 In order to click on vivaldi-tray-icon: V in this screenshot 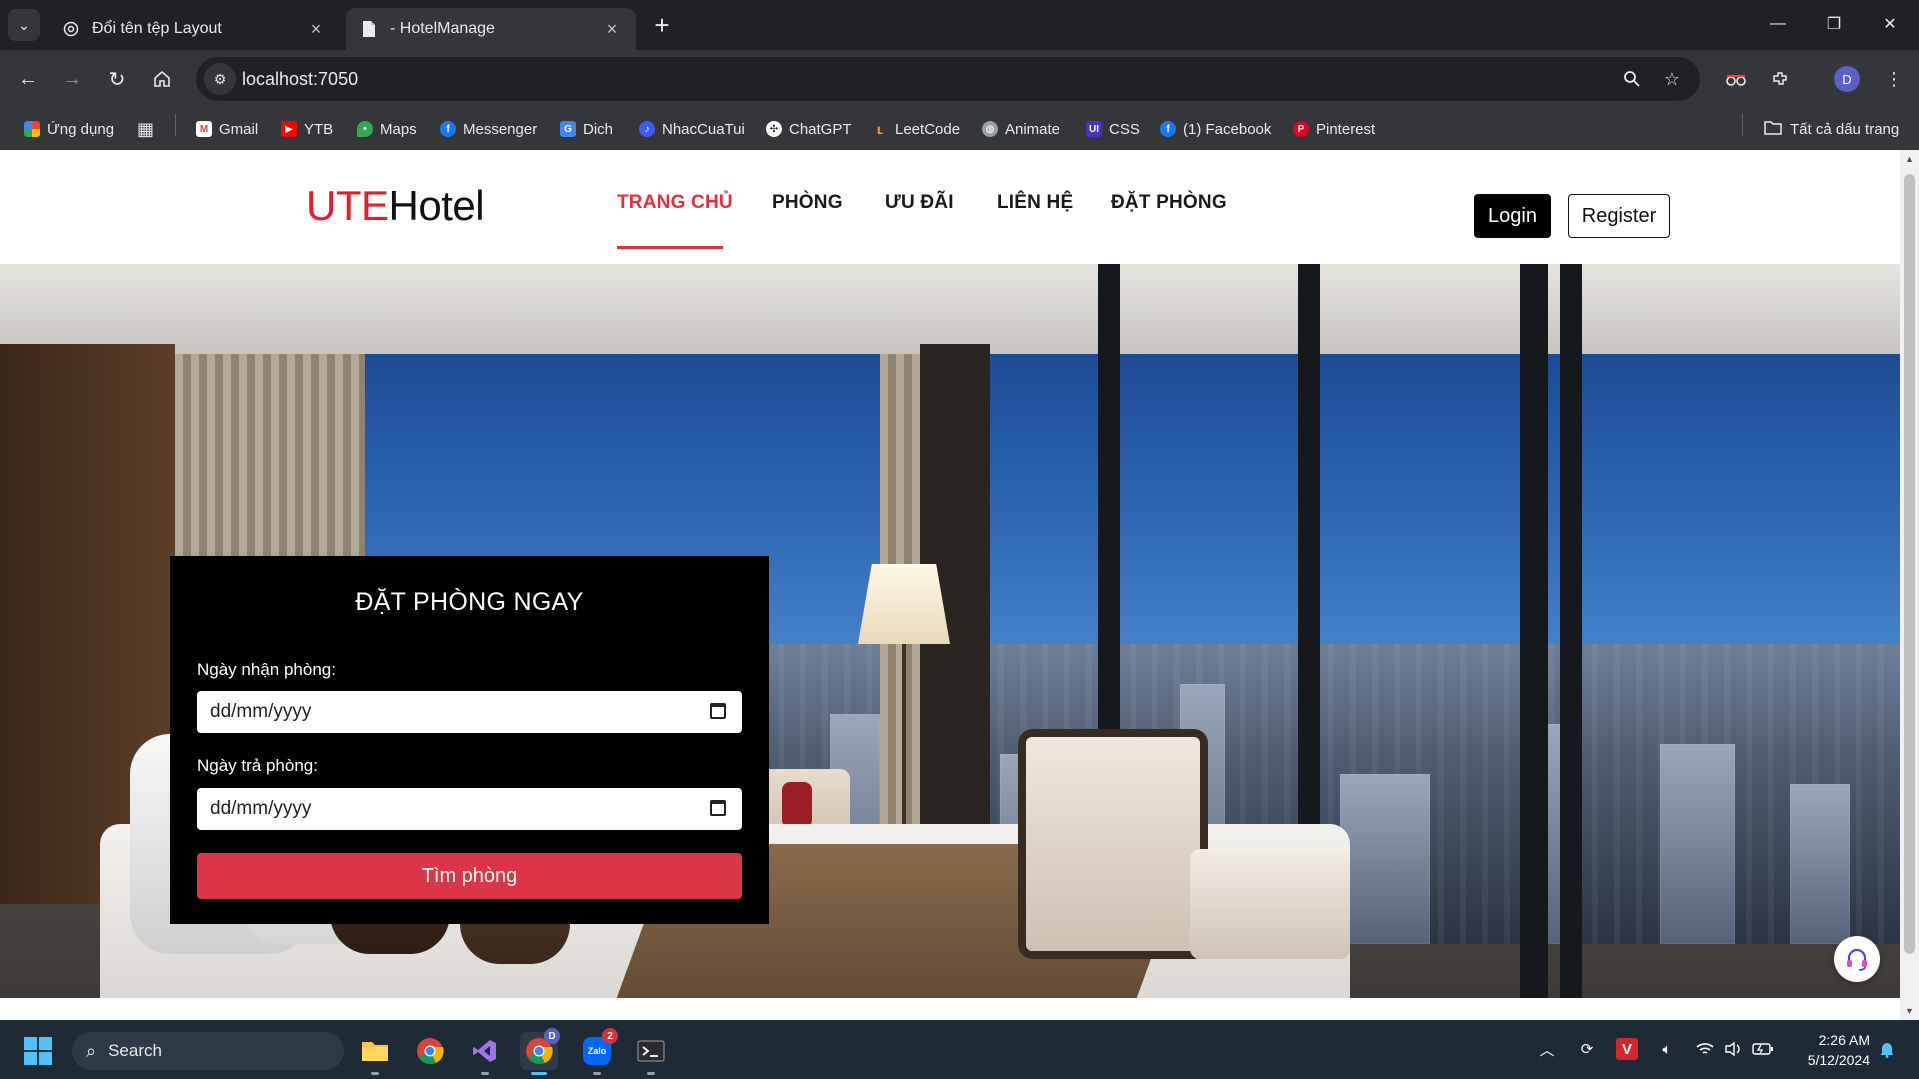, I will do `click(1627, 1049)`.